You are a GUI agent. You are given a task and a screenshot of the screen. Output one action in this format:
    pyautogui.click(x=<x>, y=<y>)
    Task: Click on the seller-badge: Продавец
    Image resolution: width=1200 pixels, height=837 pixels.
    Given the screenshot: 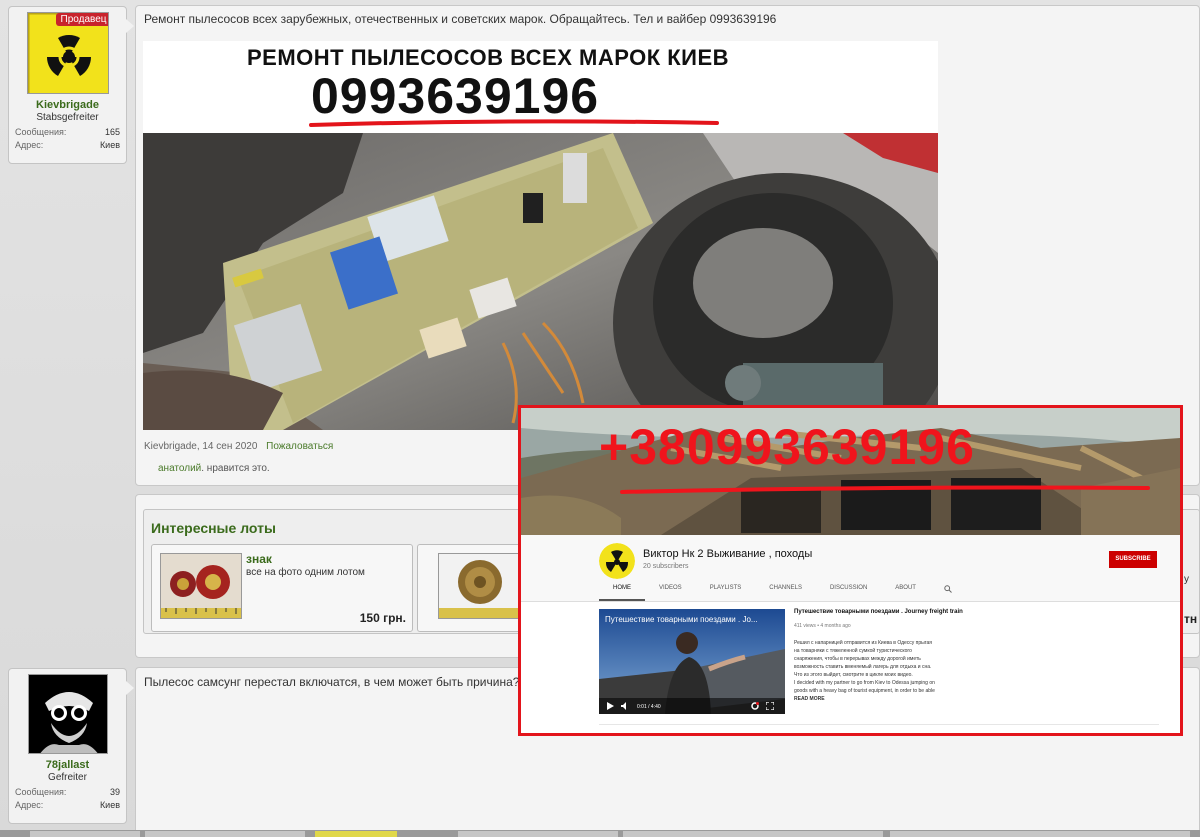 What is the action you would take?
    pyautogui.click(x=81, y=19)
    